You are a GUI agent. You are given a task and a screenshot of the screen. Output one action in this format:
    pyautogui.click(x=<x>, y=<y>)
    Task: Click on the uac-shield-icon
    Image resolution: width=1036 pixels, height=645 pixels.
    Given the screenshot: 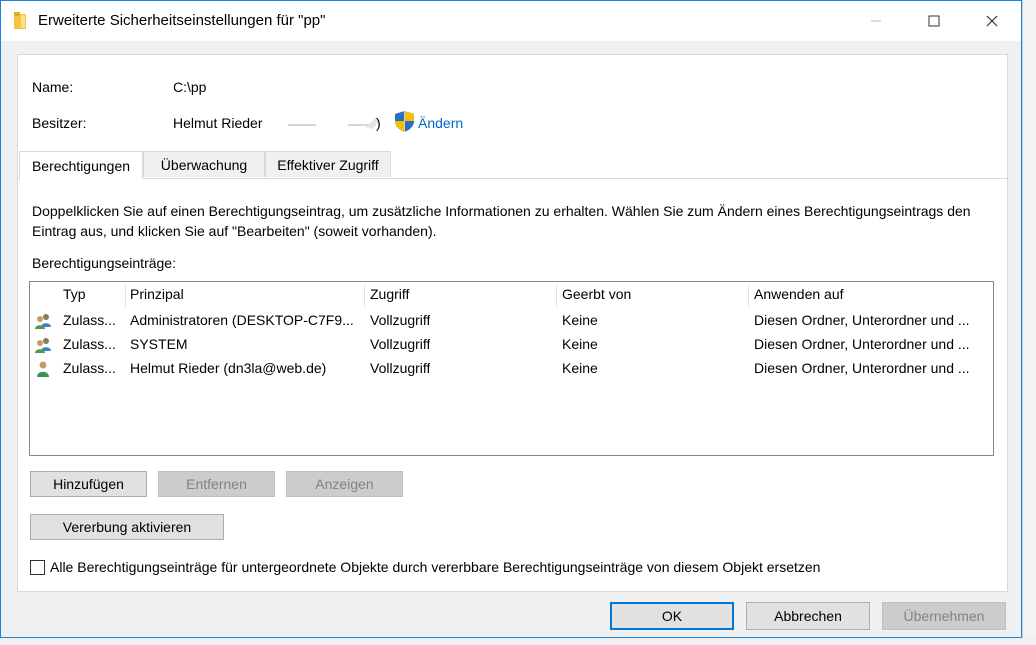 What is the action you would take?
    pyautogui.click(x=404, y=121)
    